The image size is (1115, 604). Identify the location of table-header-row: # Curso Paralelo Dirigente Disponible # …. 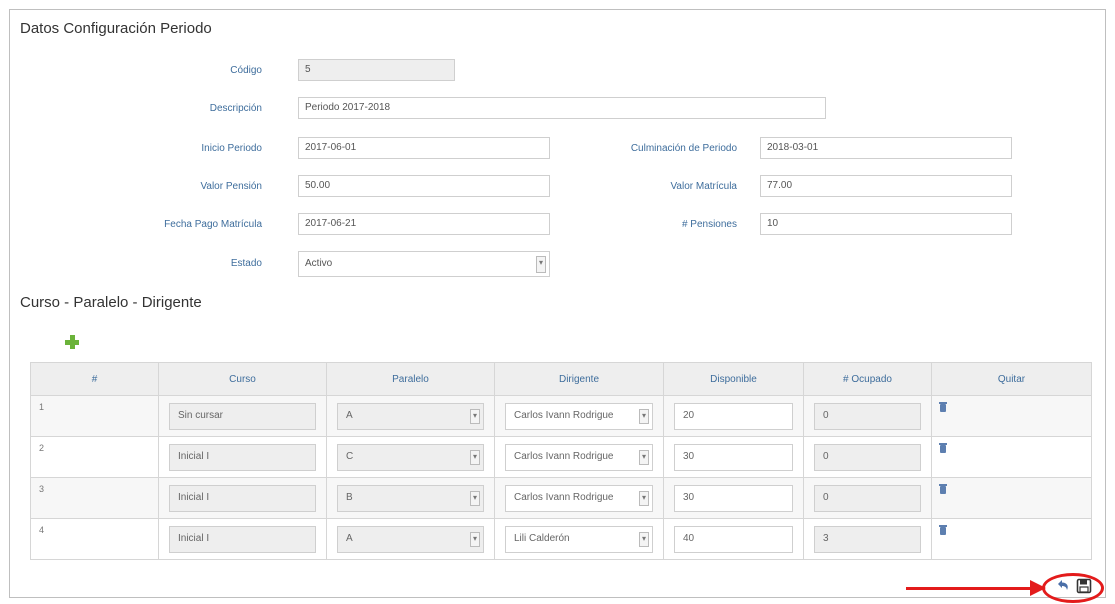
(561, 379).